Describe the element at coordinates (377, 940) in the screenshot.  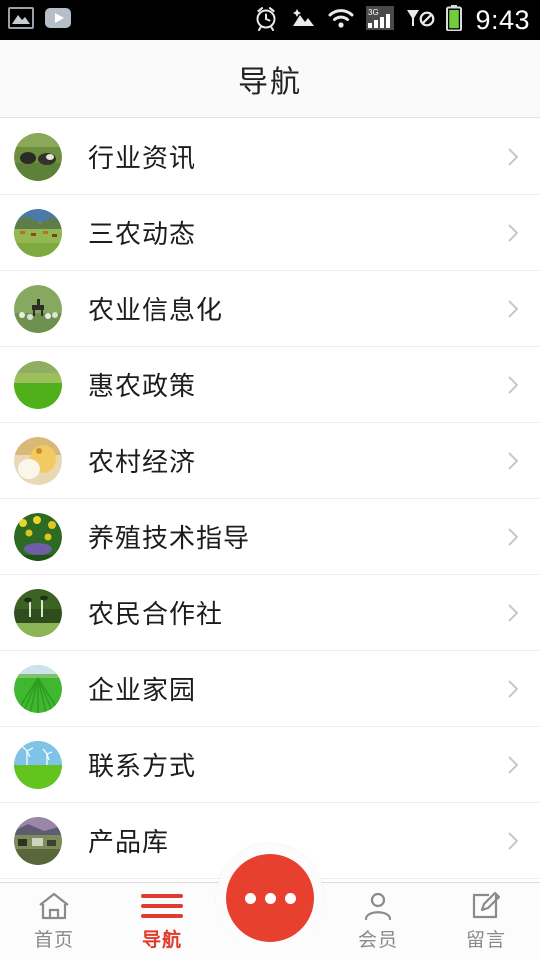
I see `tab-member-label: 会员` at that location.